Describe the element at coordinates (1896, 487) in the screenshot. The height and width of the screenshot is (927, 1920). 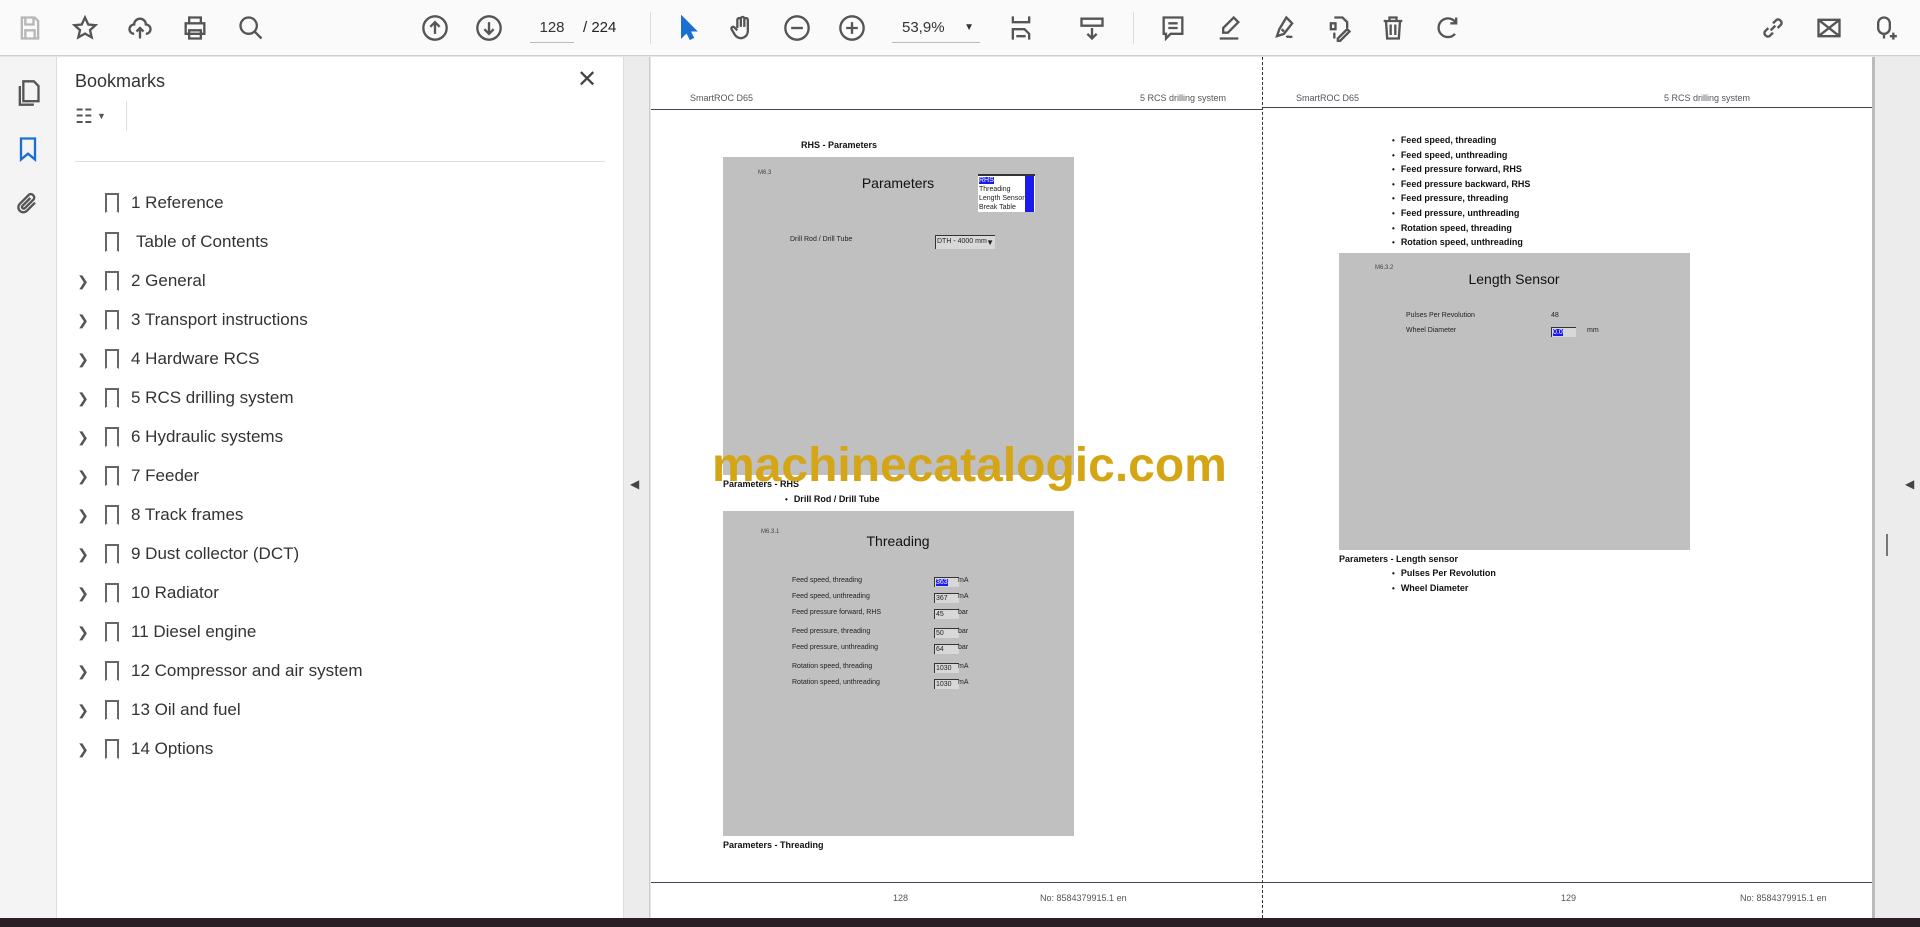
I see `right-scroll-strip: ◀` at that location.